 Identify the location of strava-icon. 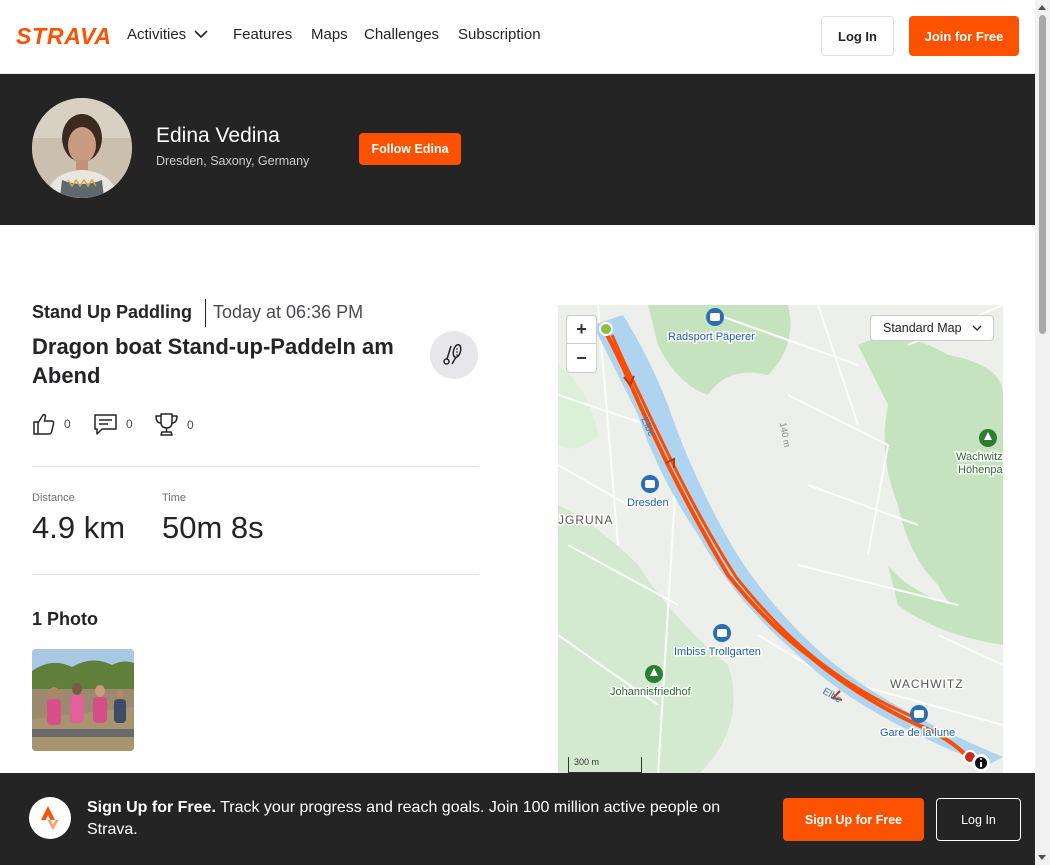
(50, 818).